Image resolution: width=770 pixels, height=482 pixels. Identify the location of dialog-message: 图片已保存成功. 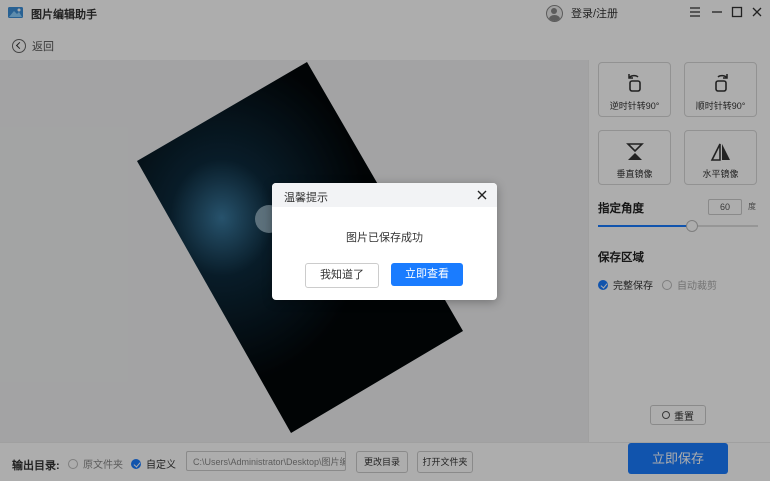
(384, 238).